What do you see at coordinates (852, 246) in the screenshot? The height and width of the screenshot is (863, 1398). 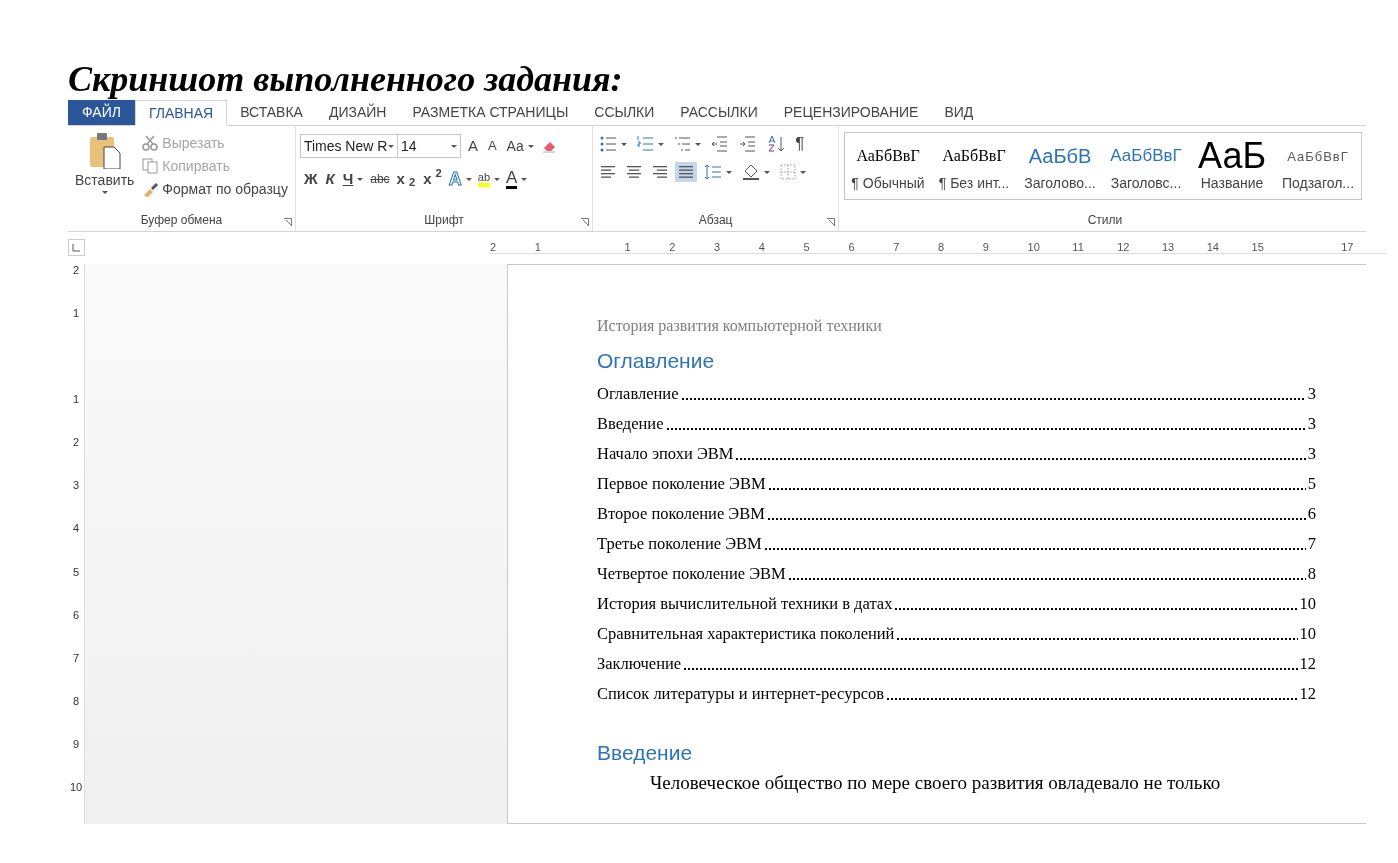 I see `ruler-number: 6` at bounding box center [852, 246].